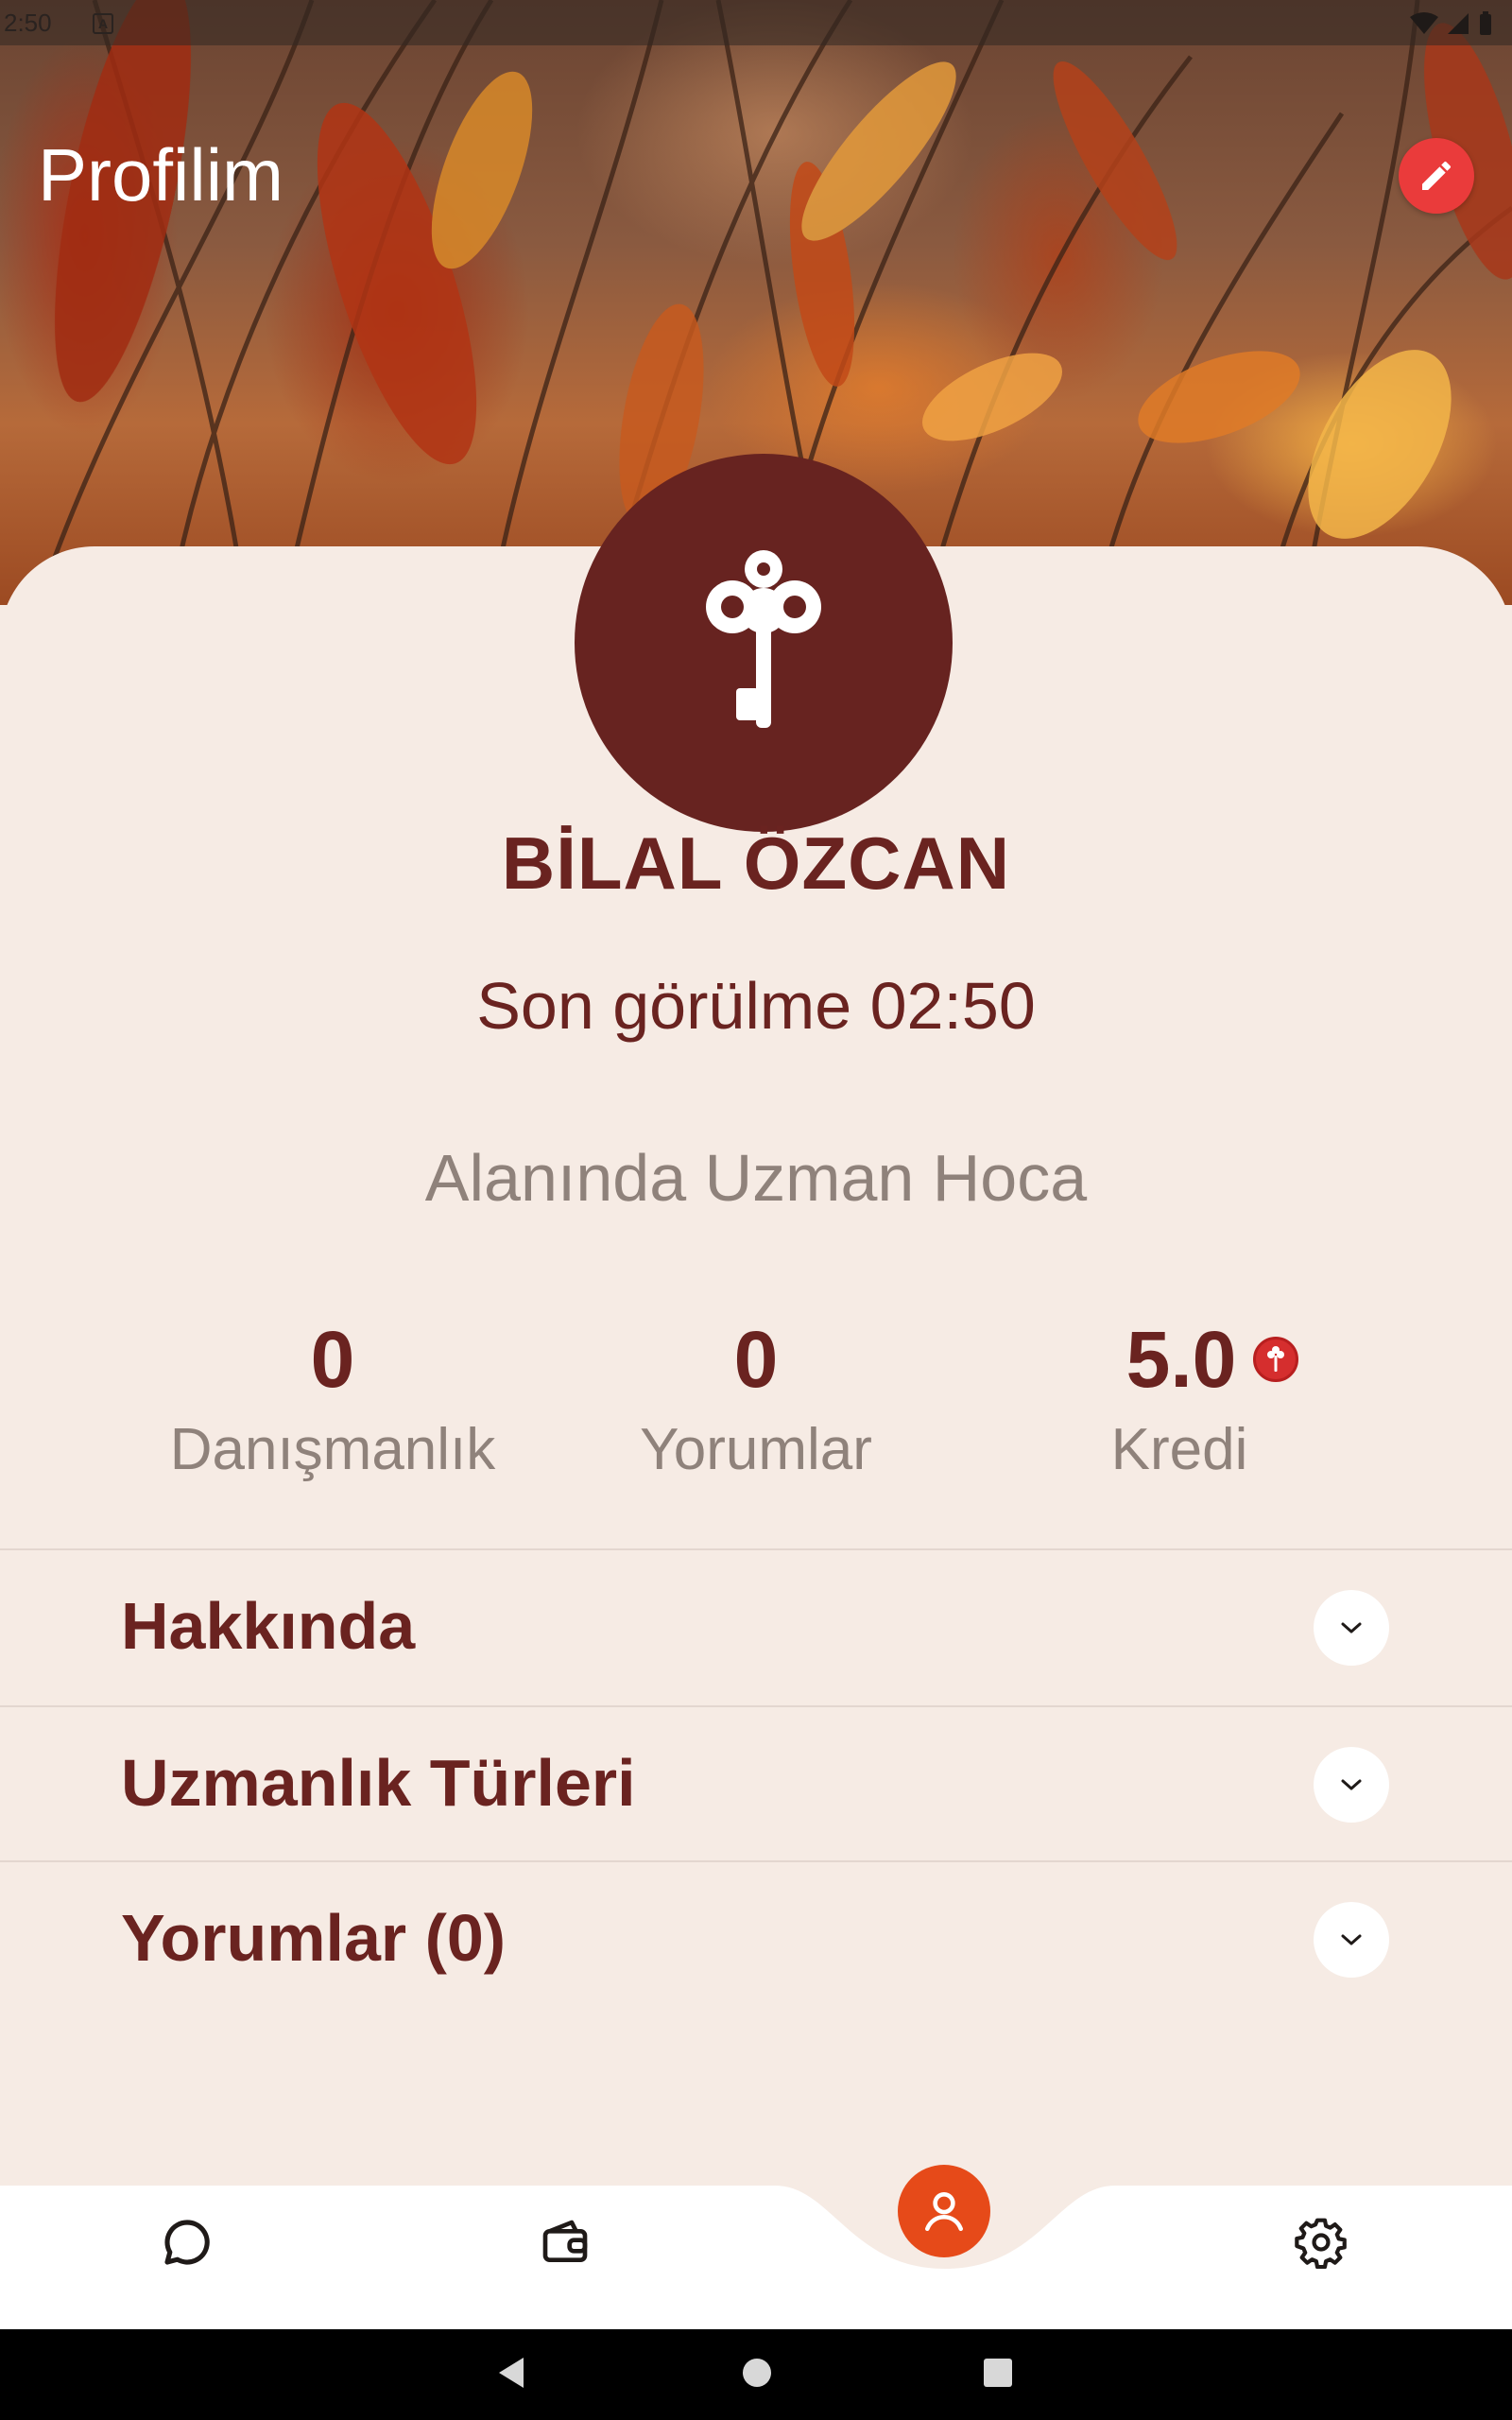  Describe the element at coordinates (1181, 1359) in the screenshot. I see `stat-value: 5.0` at that location.